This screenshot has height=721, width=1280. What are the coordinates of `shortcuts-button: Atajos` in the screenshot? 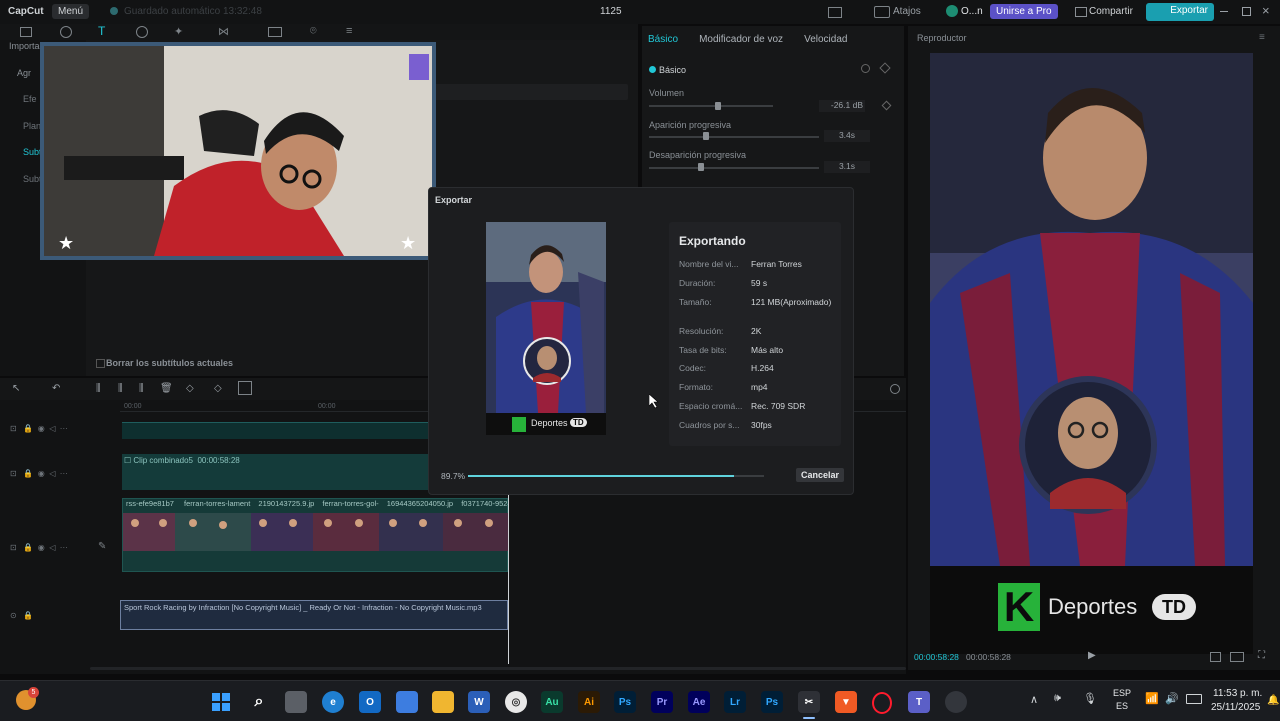 It's located at (907, 11).